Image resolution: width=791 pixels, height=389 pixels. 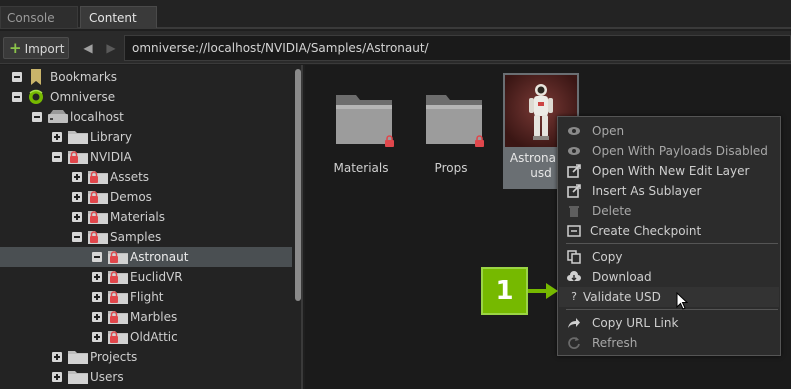 What do you see at coordinates (111, 157) in the screenshot?
I see `tree-item-label: NVIDIA` at bounding box center [111, 157].